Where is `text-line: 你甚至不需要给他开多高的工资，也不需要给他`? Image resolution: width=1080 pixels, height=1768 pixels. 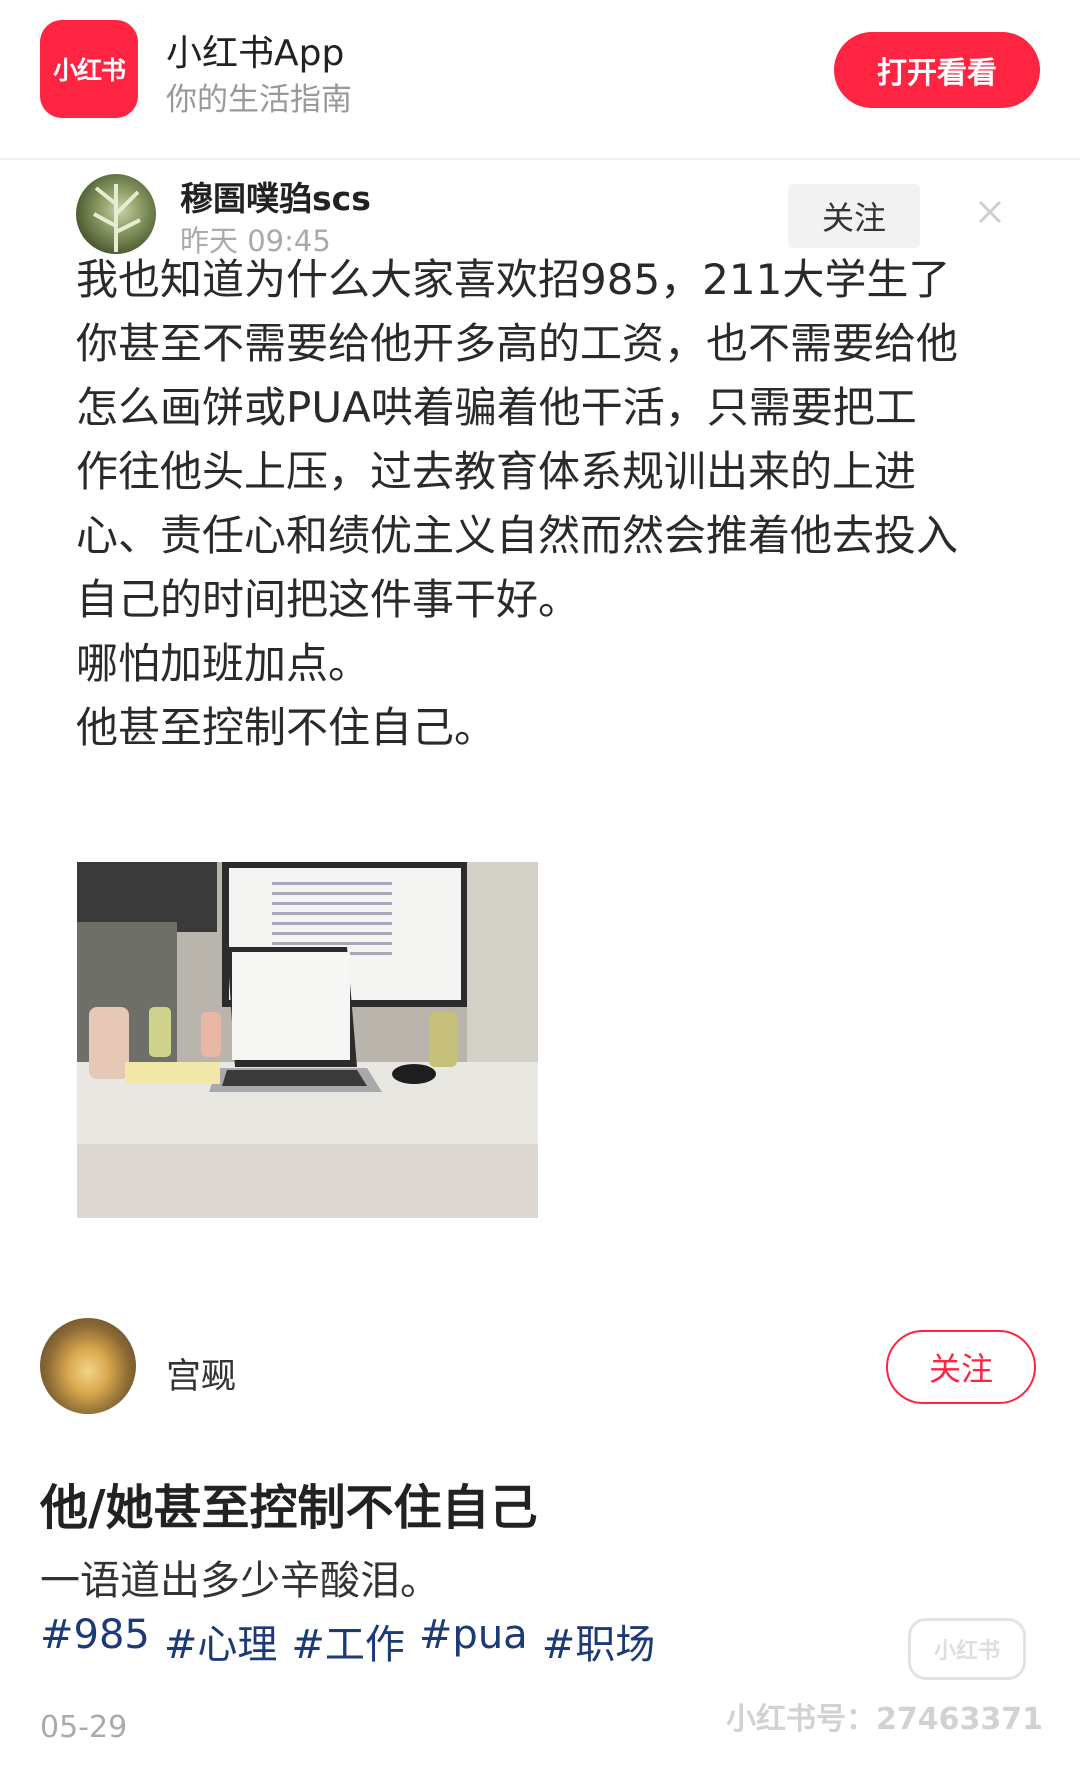
text-line: 你甚至不需要给他开多高的工资，也不需要给他 is located at coordinates (517, 343).